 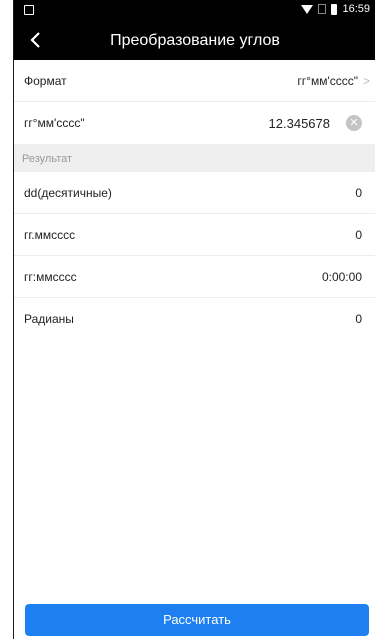 I want to click on battery-icon, so click(x=334, y=9).